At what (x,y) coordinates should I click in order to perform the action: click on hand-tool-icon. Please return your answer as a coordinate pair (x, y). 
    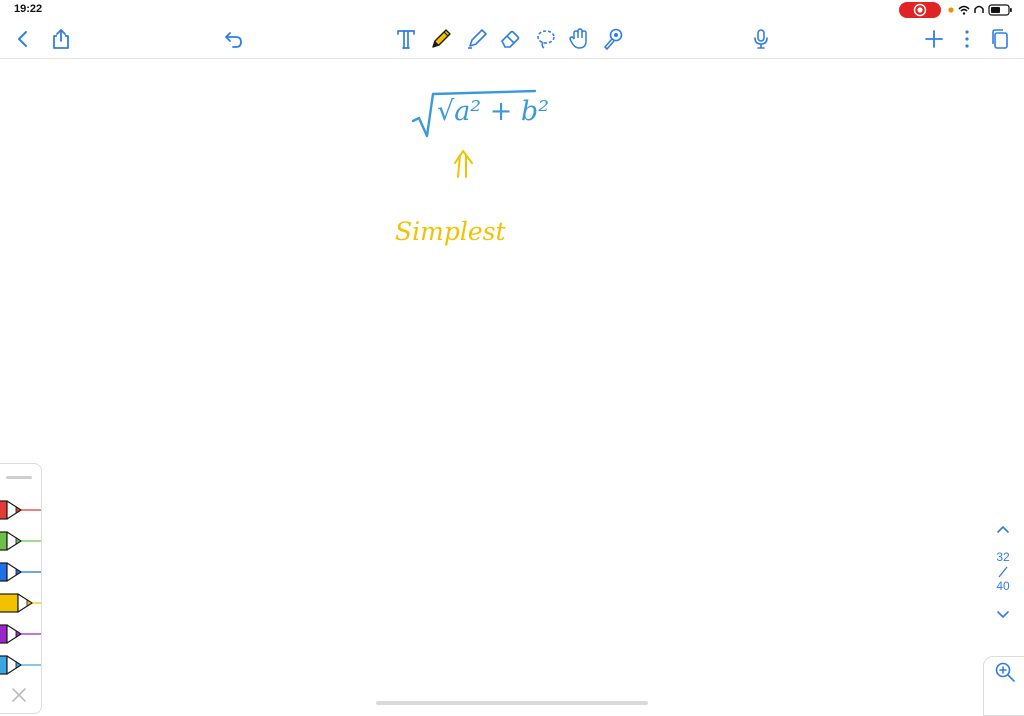
    Looking at the image, I should click on (579, 39).